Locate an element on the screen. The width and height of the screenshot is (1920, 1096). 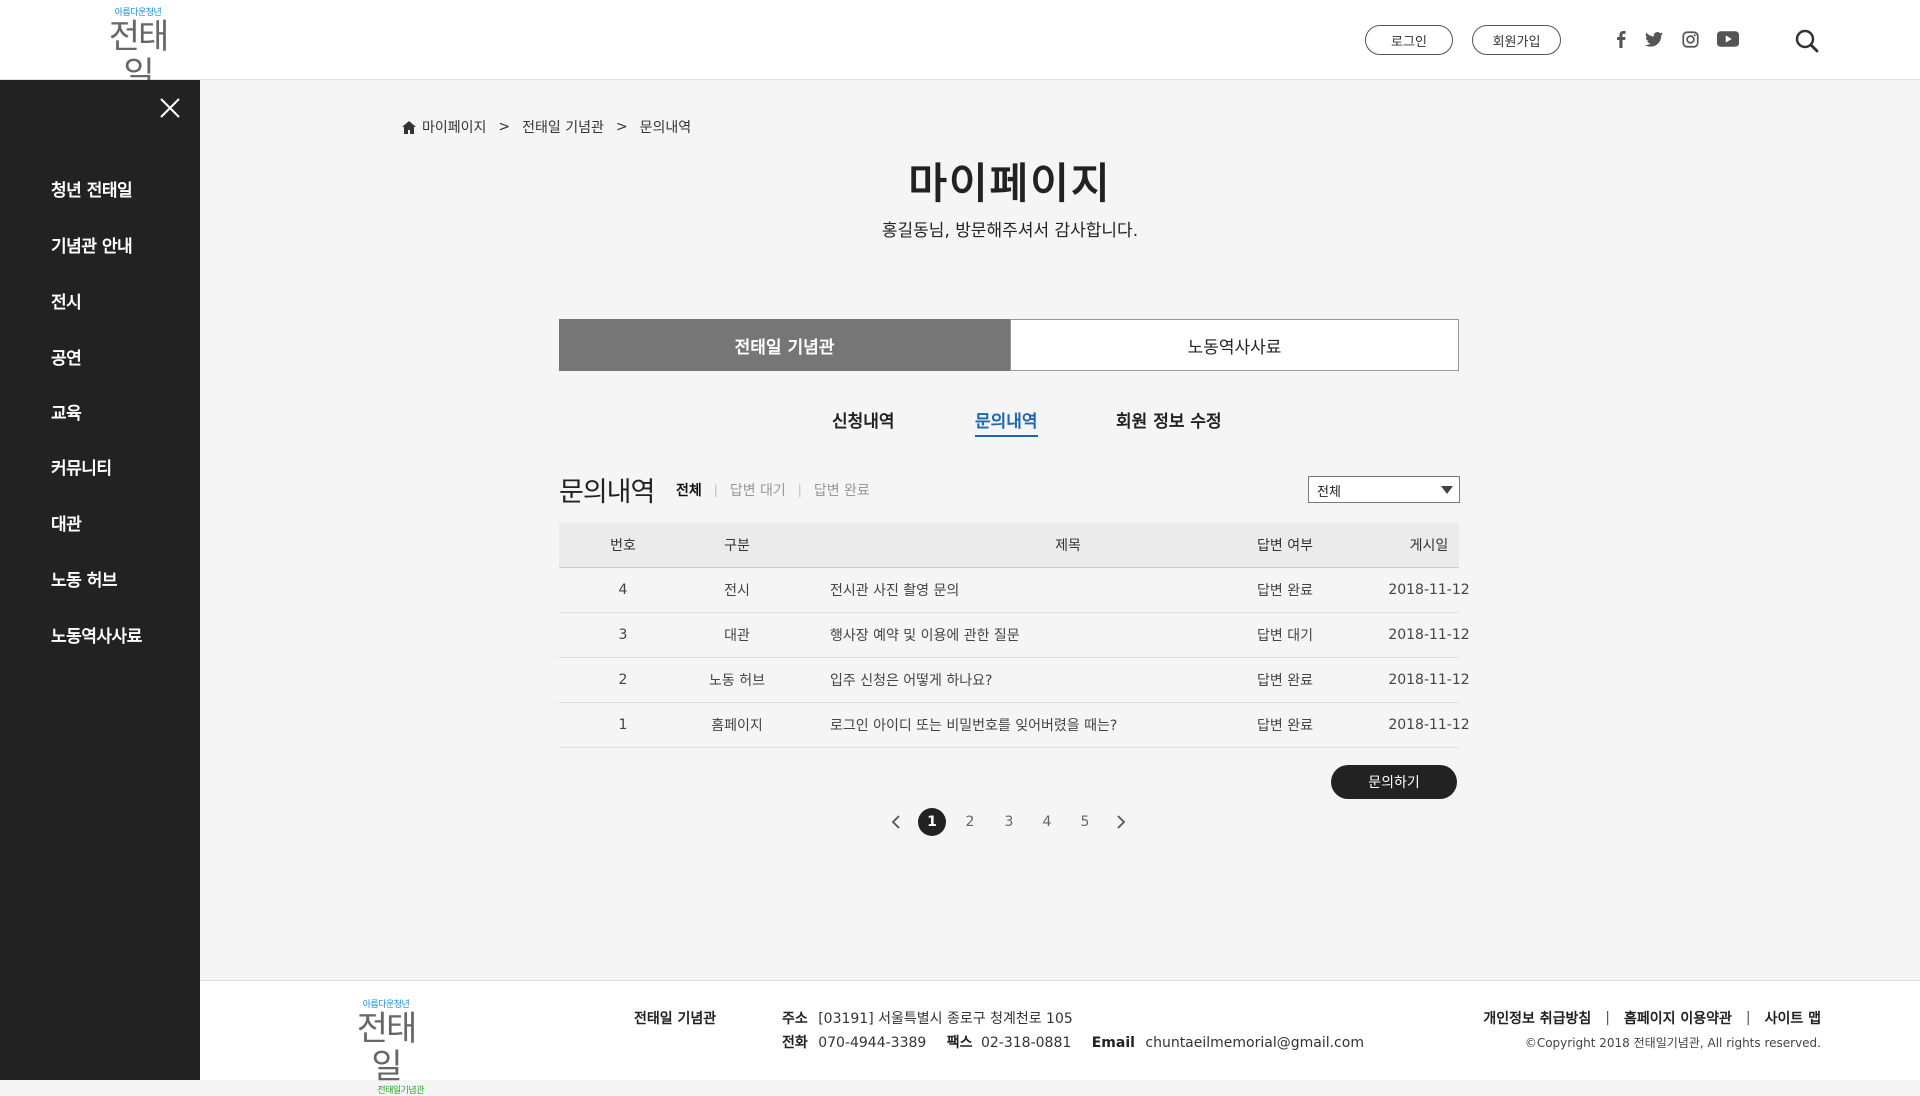
close-icon is located at coordinates (170, 108).